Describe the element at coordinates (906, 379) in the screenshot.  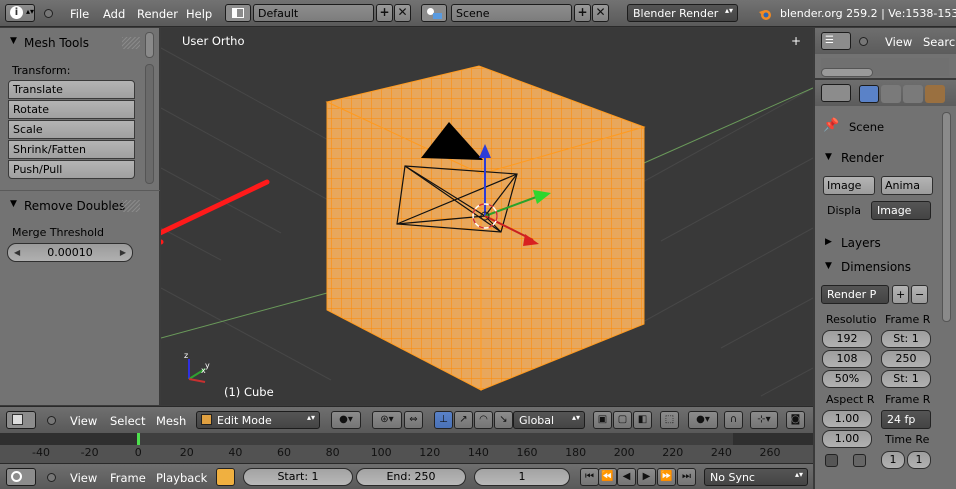
I see `frame-step-field: St: 1` at that location.